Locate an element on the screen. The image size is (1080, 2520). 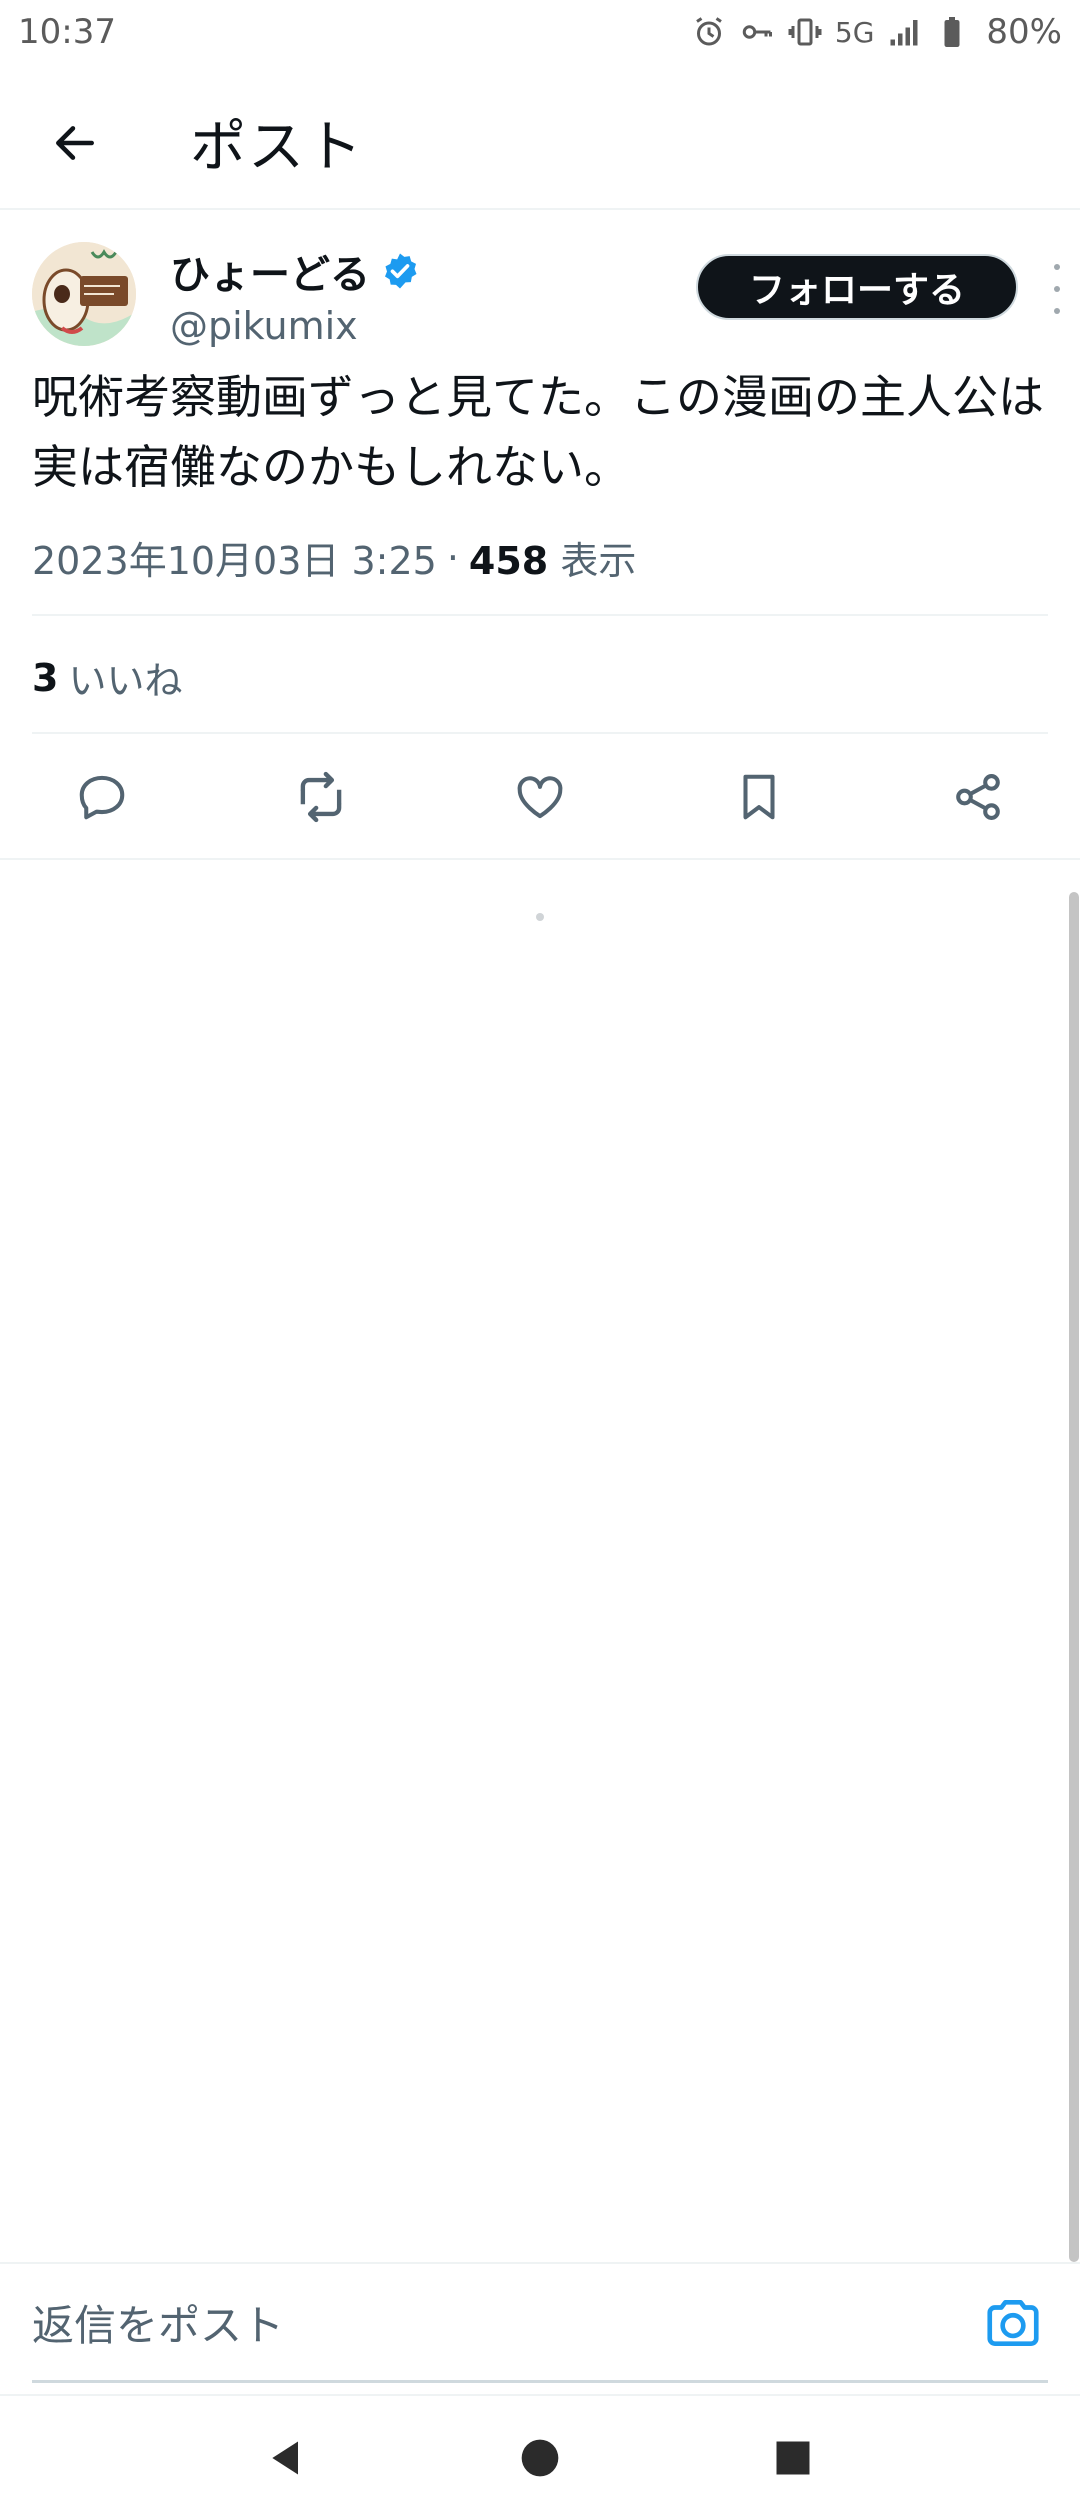
arrow-left-icon is located at coordinates (75, 143).